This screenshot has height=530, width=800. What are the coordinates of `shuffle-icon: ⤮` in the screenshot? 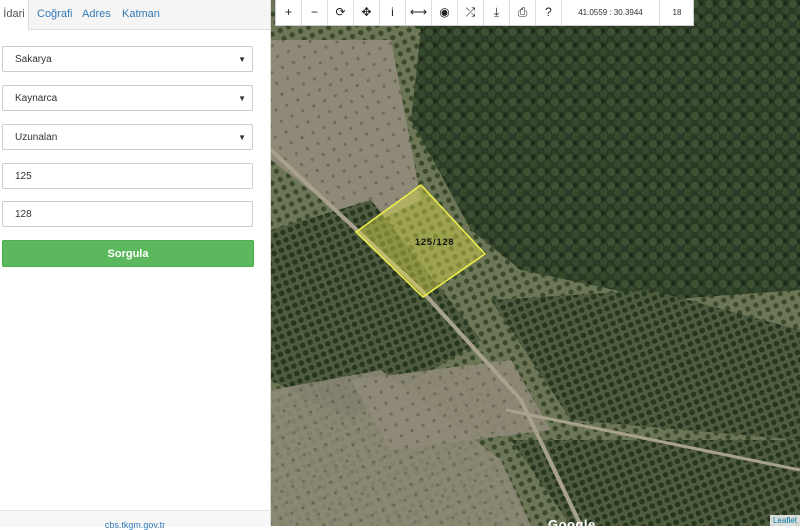 It's located at (471, 12).